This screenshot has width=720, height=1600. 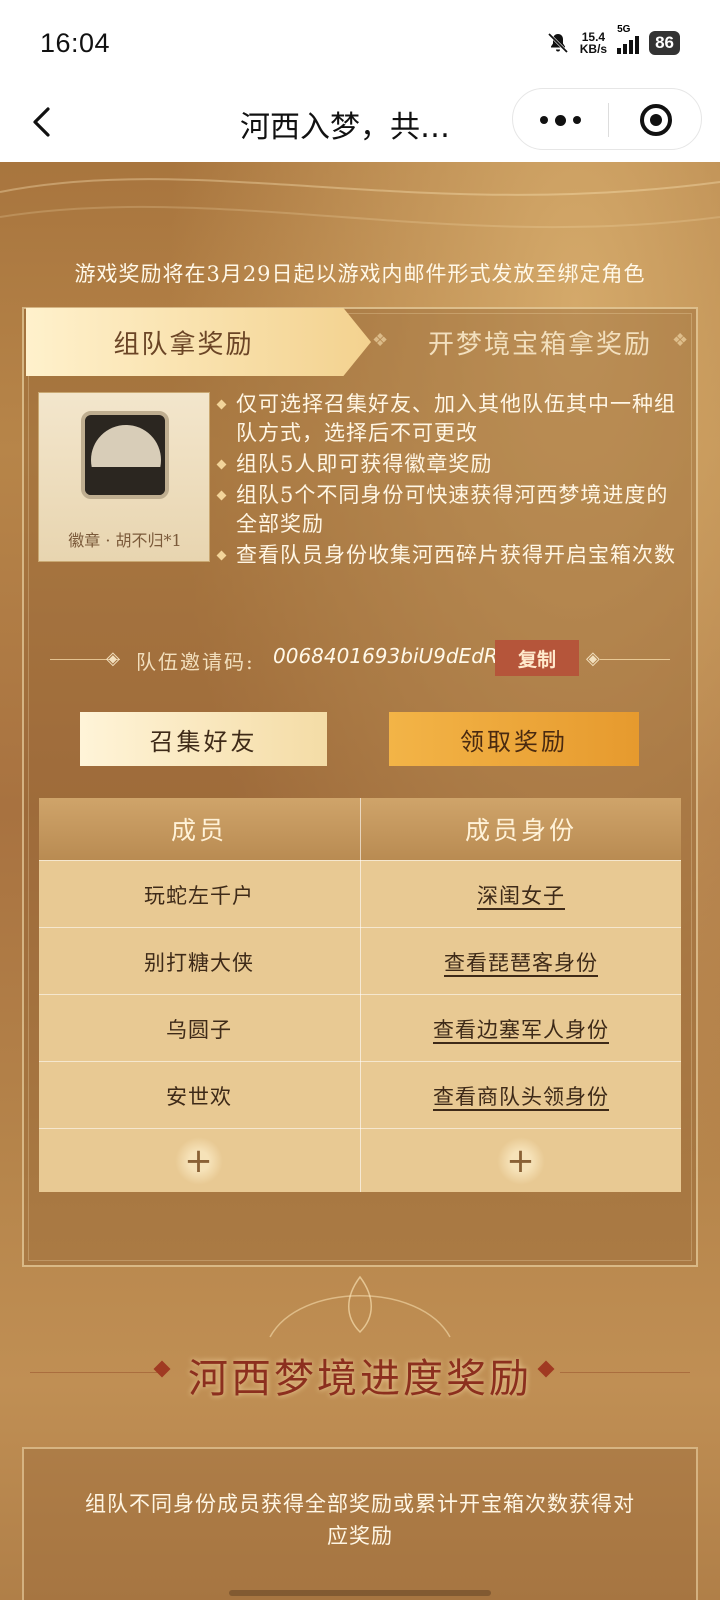 What do you see at coordinates (514, 739) in the screenshot?
I see `claim-reward-button: 领取奖励` at bounding box center [514, 739].